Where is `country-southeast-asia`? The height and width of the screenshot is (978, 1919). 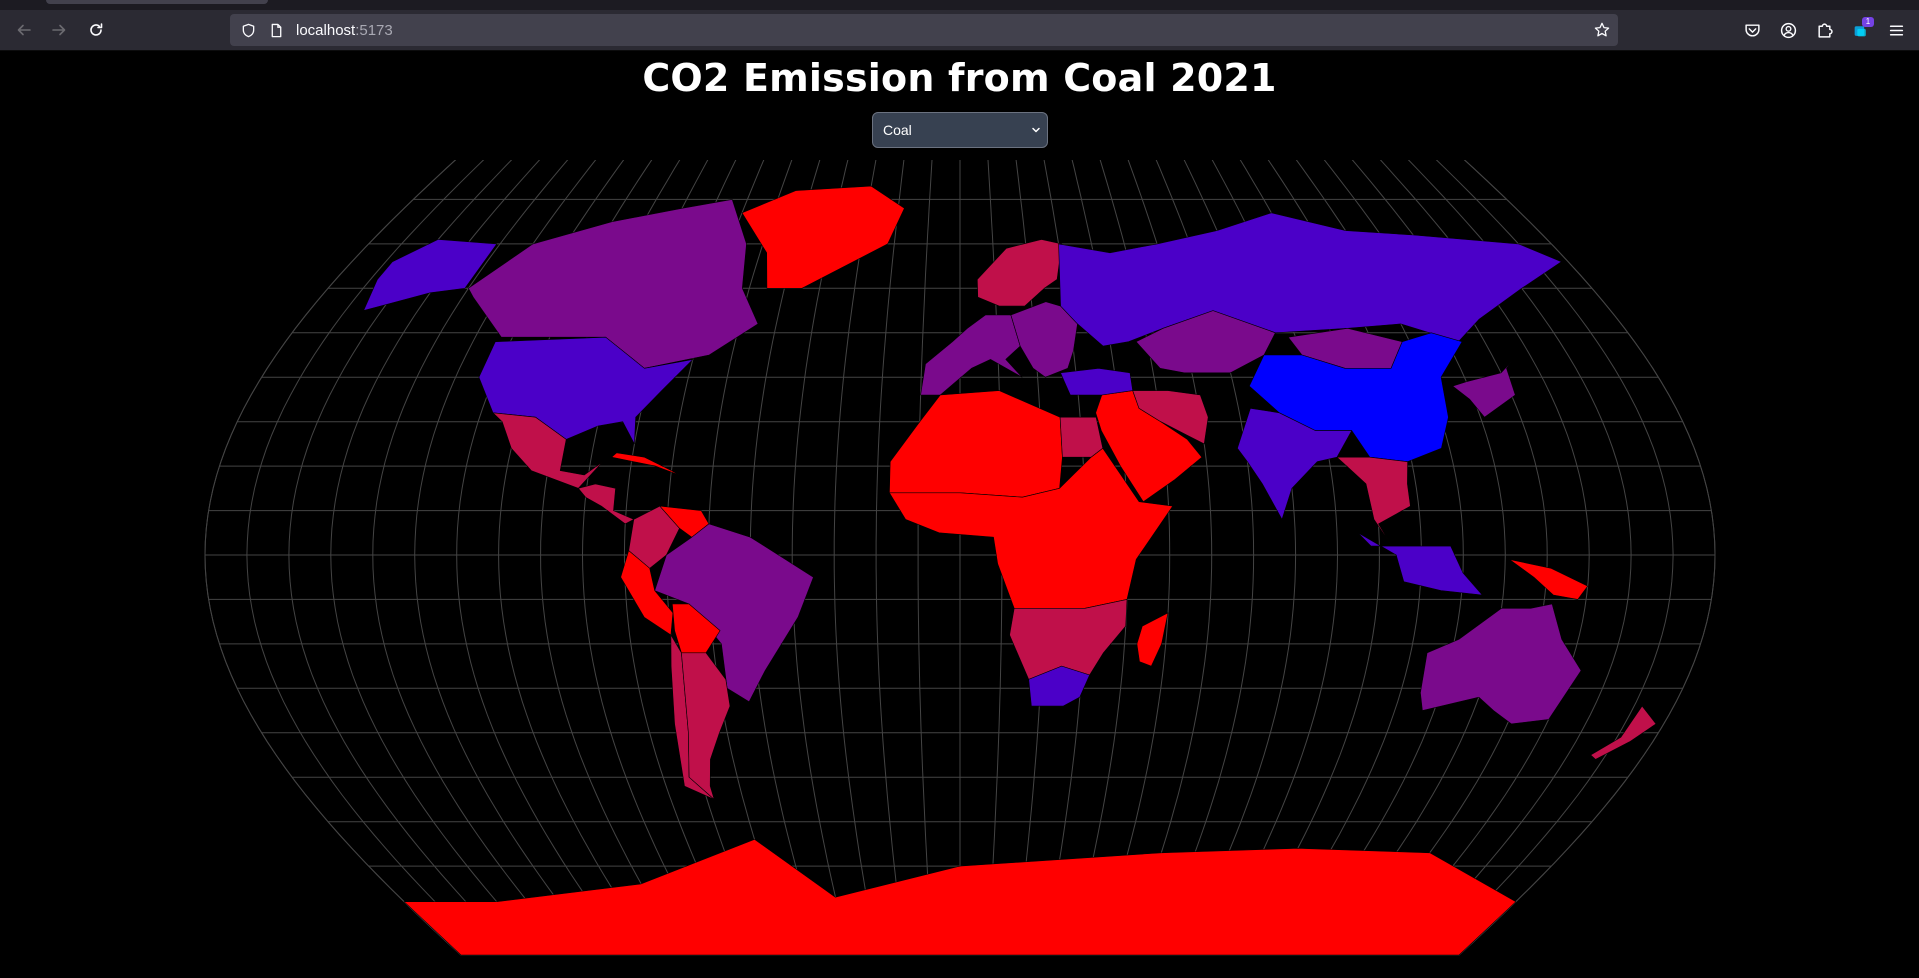 country-southeast-asia is located at coordinates (1373, 501).